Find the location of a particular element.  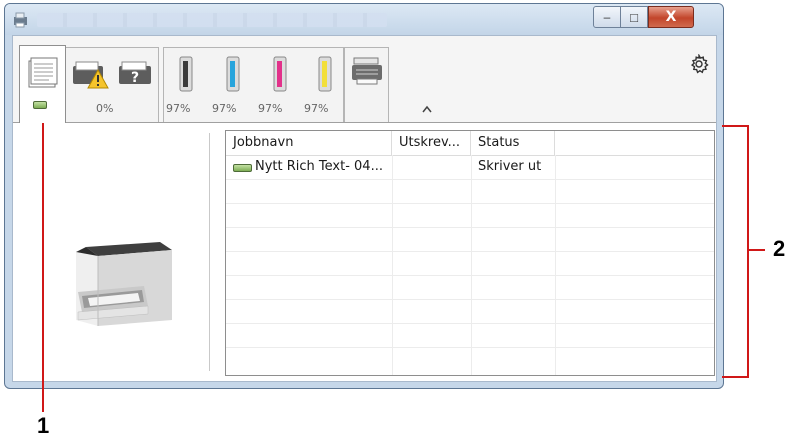

toner-yellow is located at coordinates (325, 76).